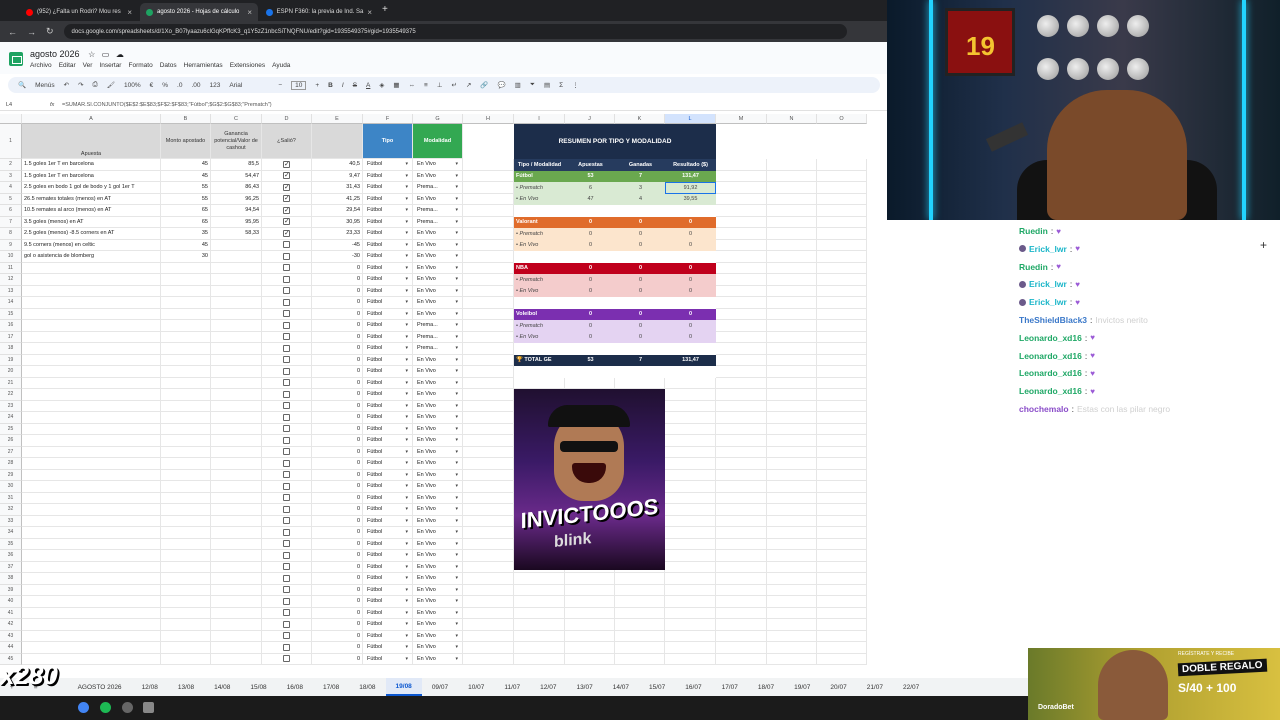 This screenshot has height=720, width=1280. What do you see at coordinates (426, 85) in the screenshot?
I see `align-icon: ≡` at bounding box center [426, 85].